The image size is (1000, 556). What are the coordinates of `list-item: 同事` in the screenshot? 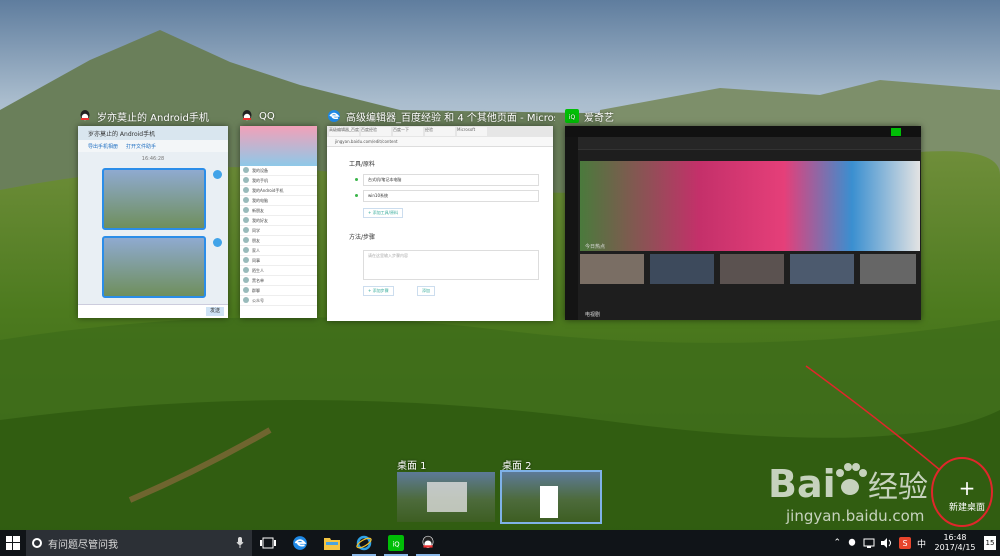 It's located at (278, 261).